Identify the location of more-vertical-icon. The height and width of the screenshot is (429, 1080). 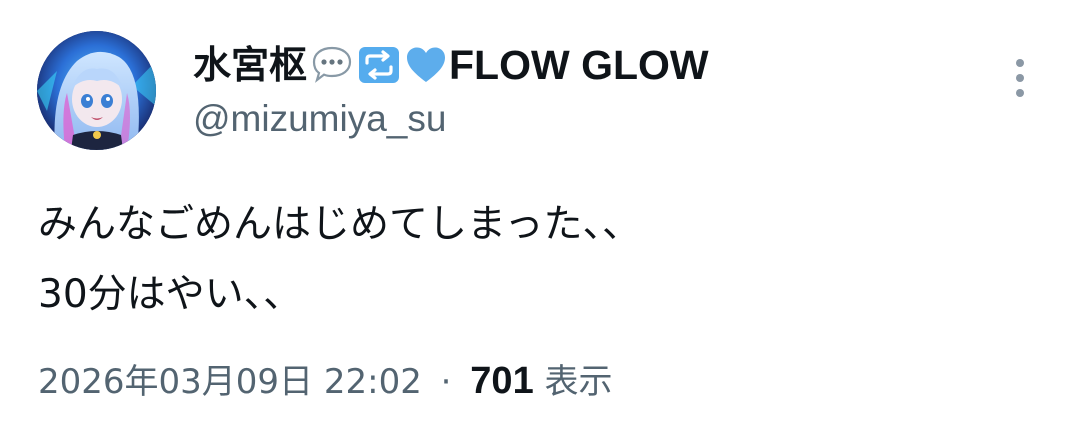
(1020, 78).